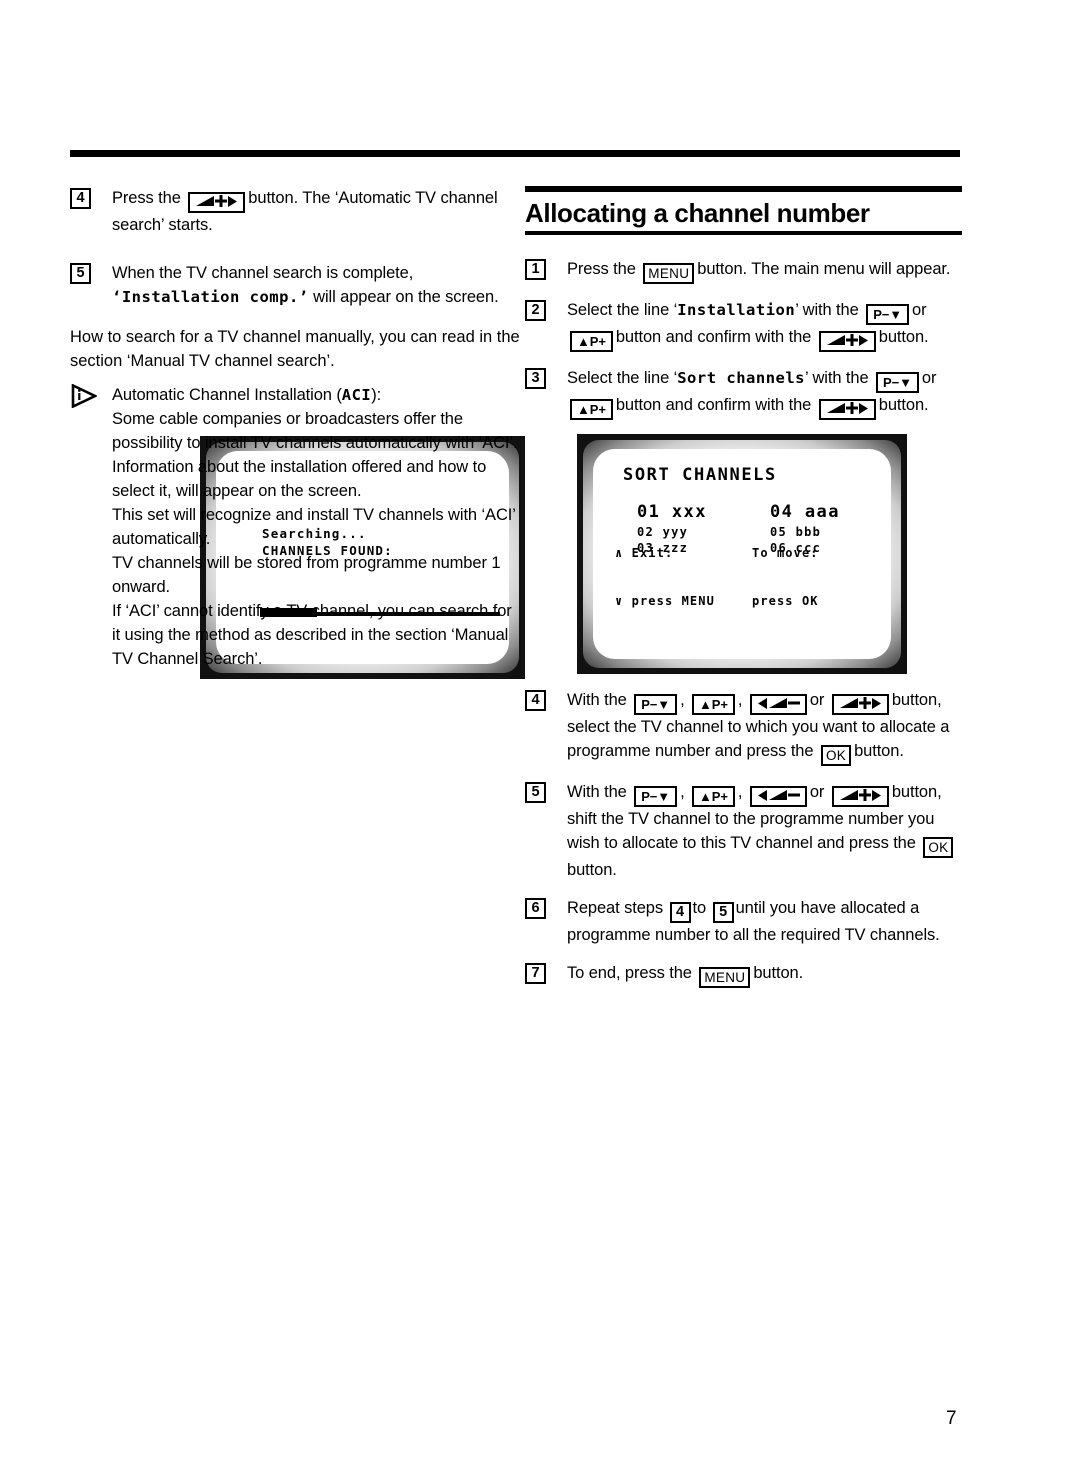  Describe the element at coordinates (406, 297) in the screenshot. I see `step-text-after: will appear on the screen.` at that location.